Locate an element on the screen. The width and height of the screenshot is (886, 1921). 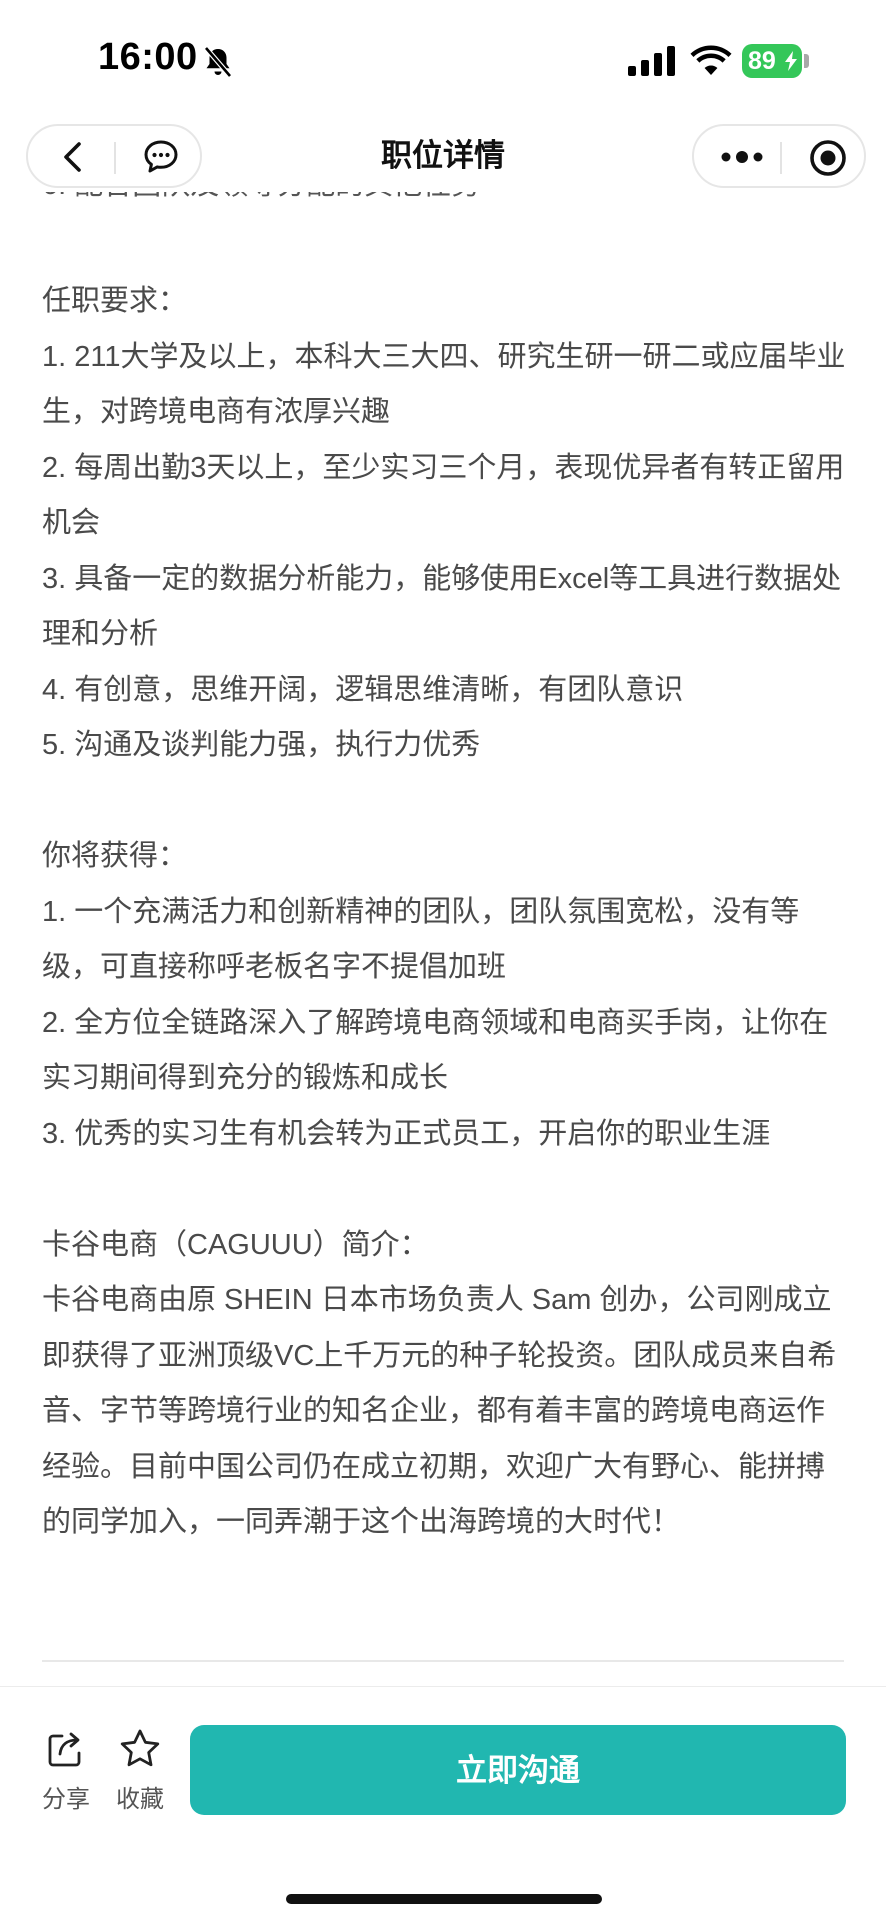
nav-right-capsule is located at coordinates (779, 156).